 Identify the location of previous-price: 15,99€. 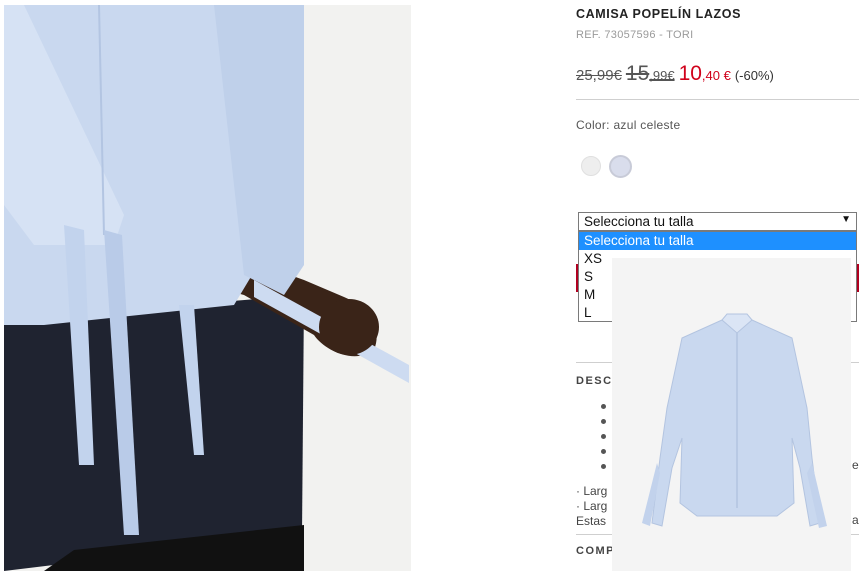
(650, 73).